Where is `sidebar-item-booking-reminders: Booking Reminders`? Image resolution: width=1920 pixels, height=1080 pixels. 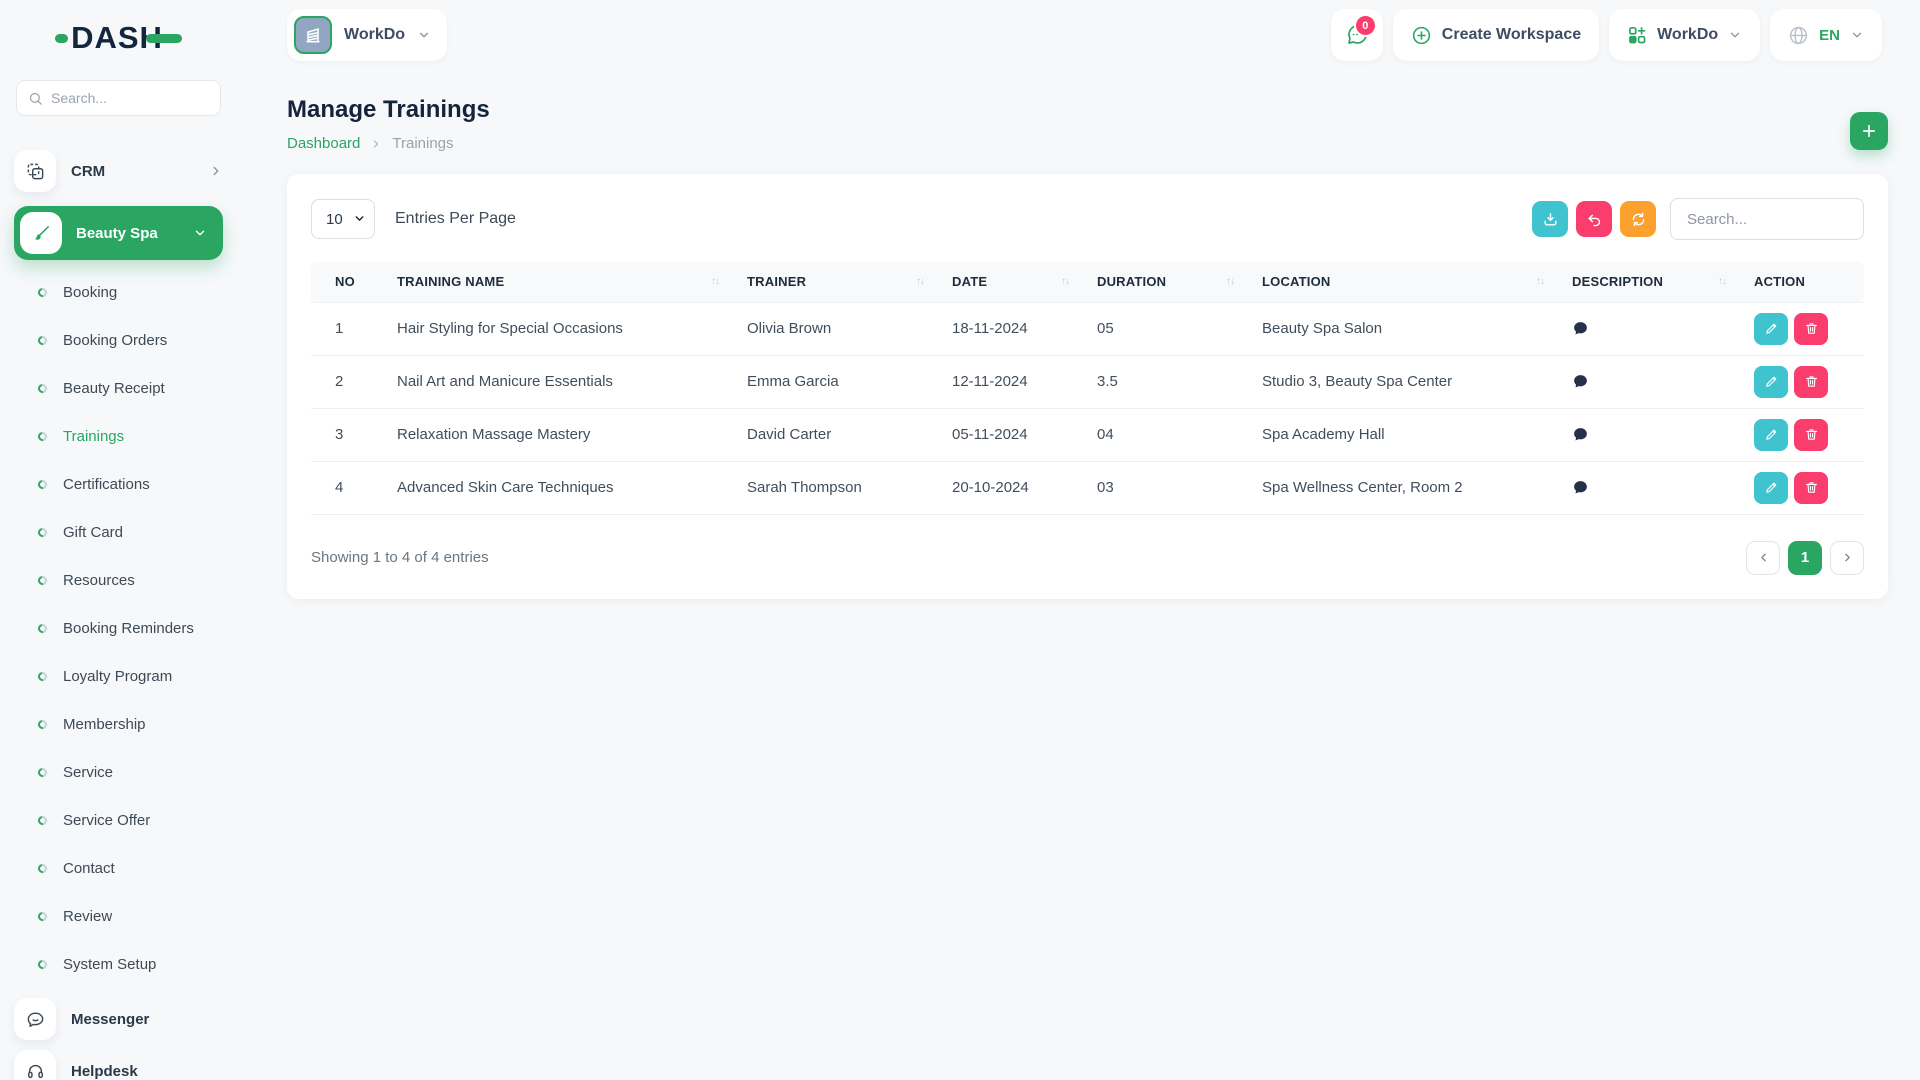
sidebar-item-booking-reminders: Booking Reminders is located at coordinates (118, 628).